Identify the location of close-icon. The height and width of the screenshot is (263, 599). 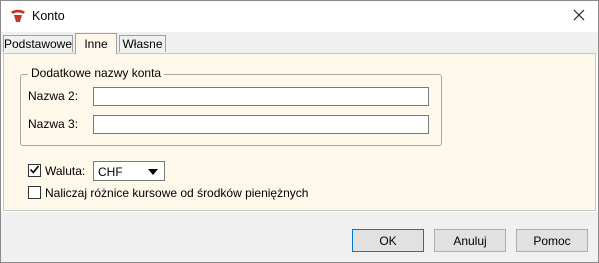
(579, 16).